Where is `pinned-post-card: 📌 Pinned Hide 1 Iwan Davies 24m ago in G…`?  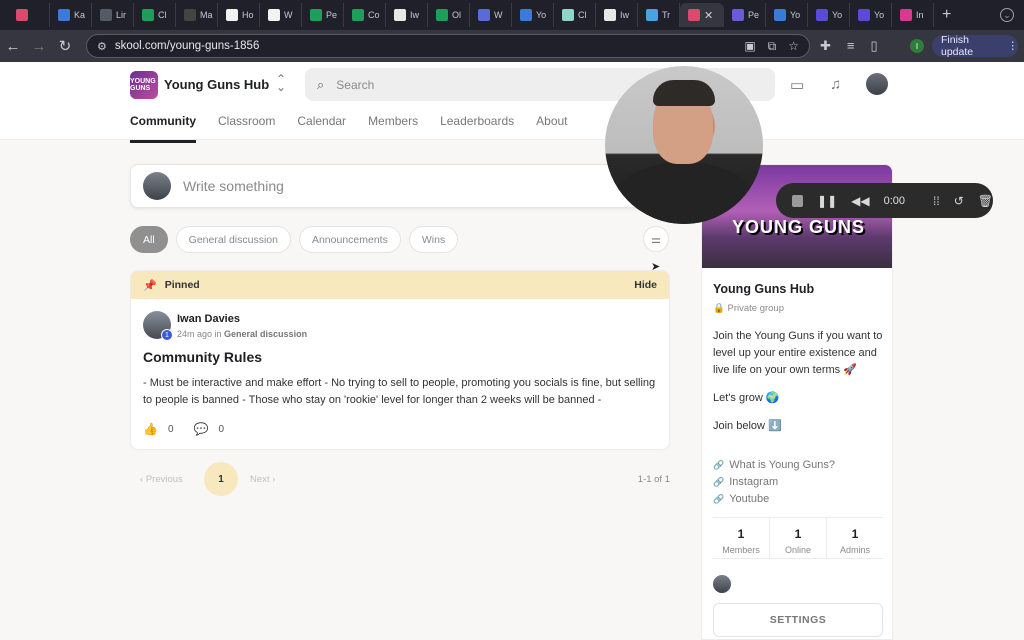
pinned-post-card: 📌 Pinned Hide 1 Iwan Davies 24m ago in G… is located at coordinates (400, 360).